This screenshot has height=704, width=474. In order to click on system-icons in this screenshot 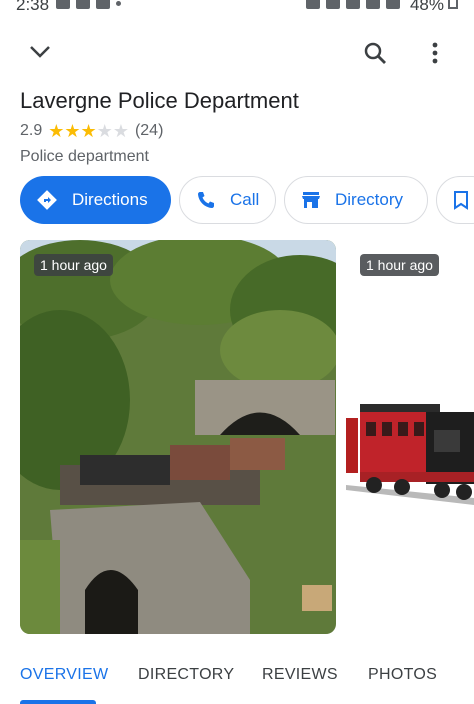, I will do `click(353, 4)`.